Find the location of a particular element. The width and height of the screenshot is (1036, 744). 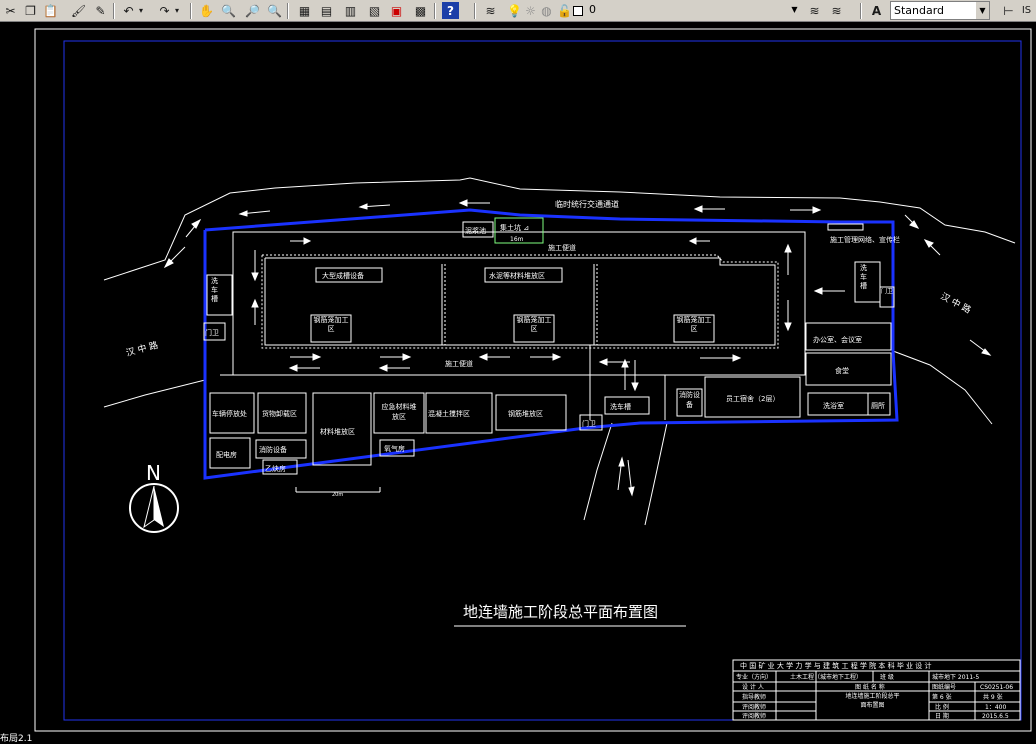

acetylene-label: 乙炔房 is located at coordinates (275, 468).